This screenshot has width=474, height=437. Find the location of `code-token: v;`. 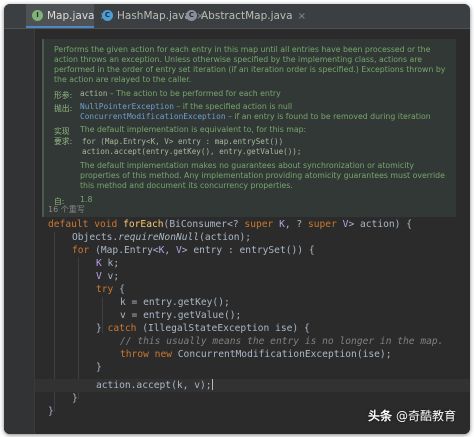

code-token: v; is located at coordinates (110, 276).